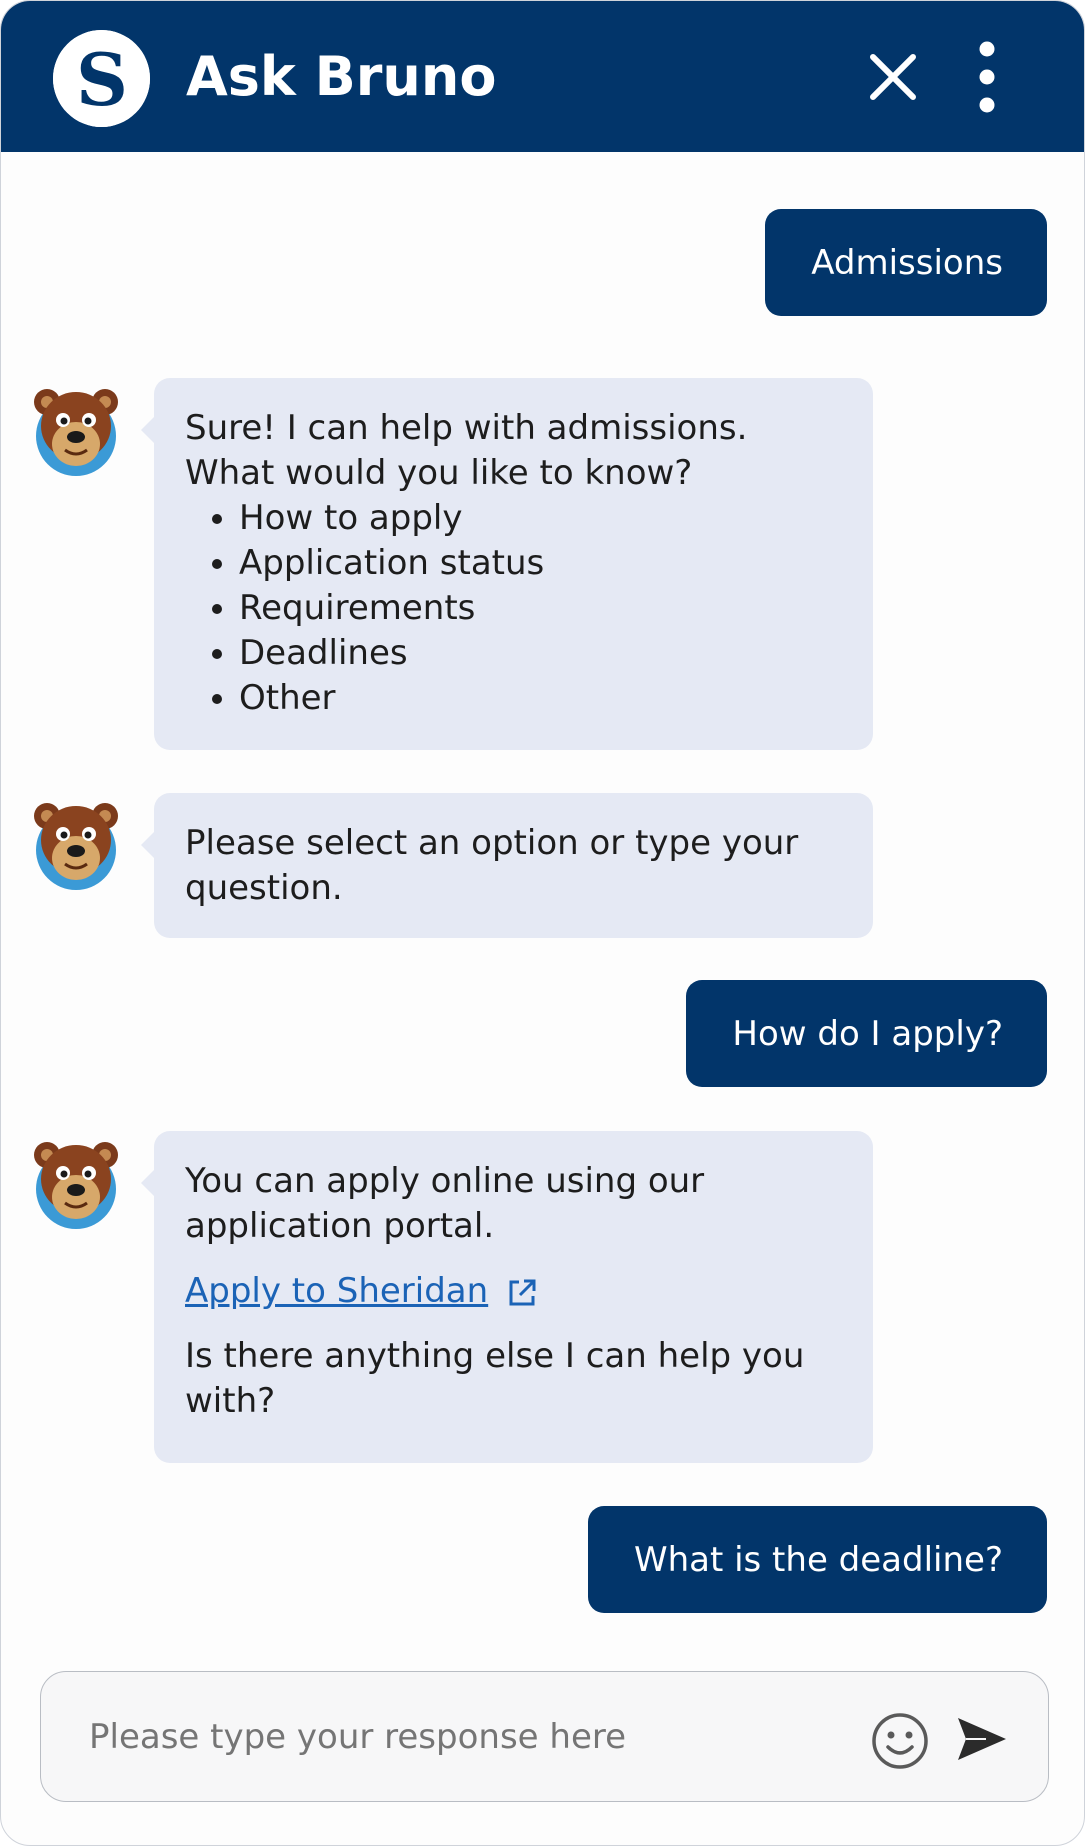 The height and width of the screenshot is (1846, 1085). I want to click on svg-text: S, so click(102, 79).